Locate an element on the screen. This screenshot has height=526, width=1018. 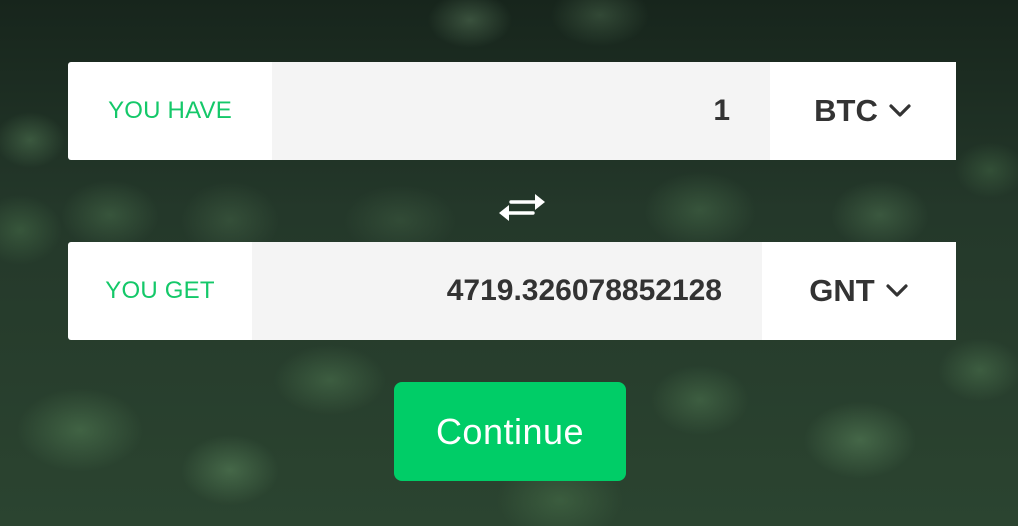
you-have-amount-input: 1 is located at coordinates (521, 111).